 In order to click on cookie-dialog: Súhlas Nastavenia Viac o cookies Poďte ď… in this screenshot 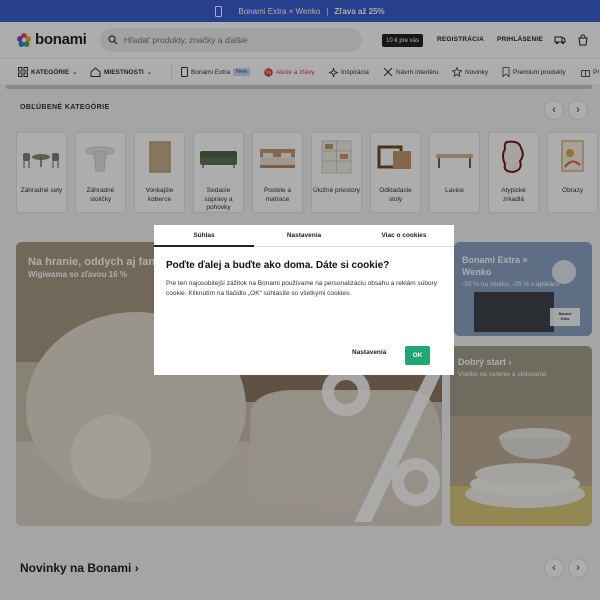, I will do `click(304, 300)`.